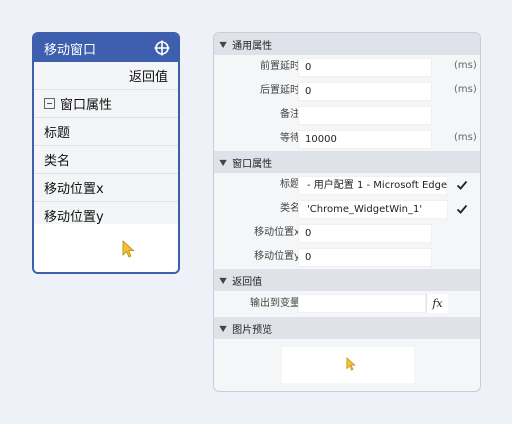 Image resolution: width=512 pixels, height=424 pixels. Describe the element at coordinates (373, 209) in the screenshot. I see `class-name-input: 'Chrome_WidgetWin_1'` at that location.